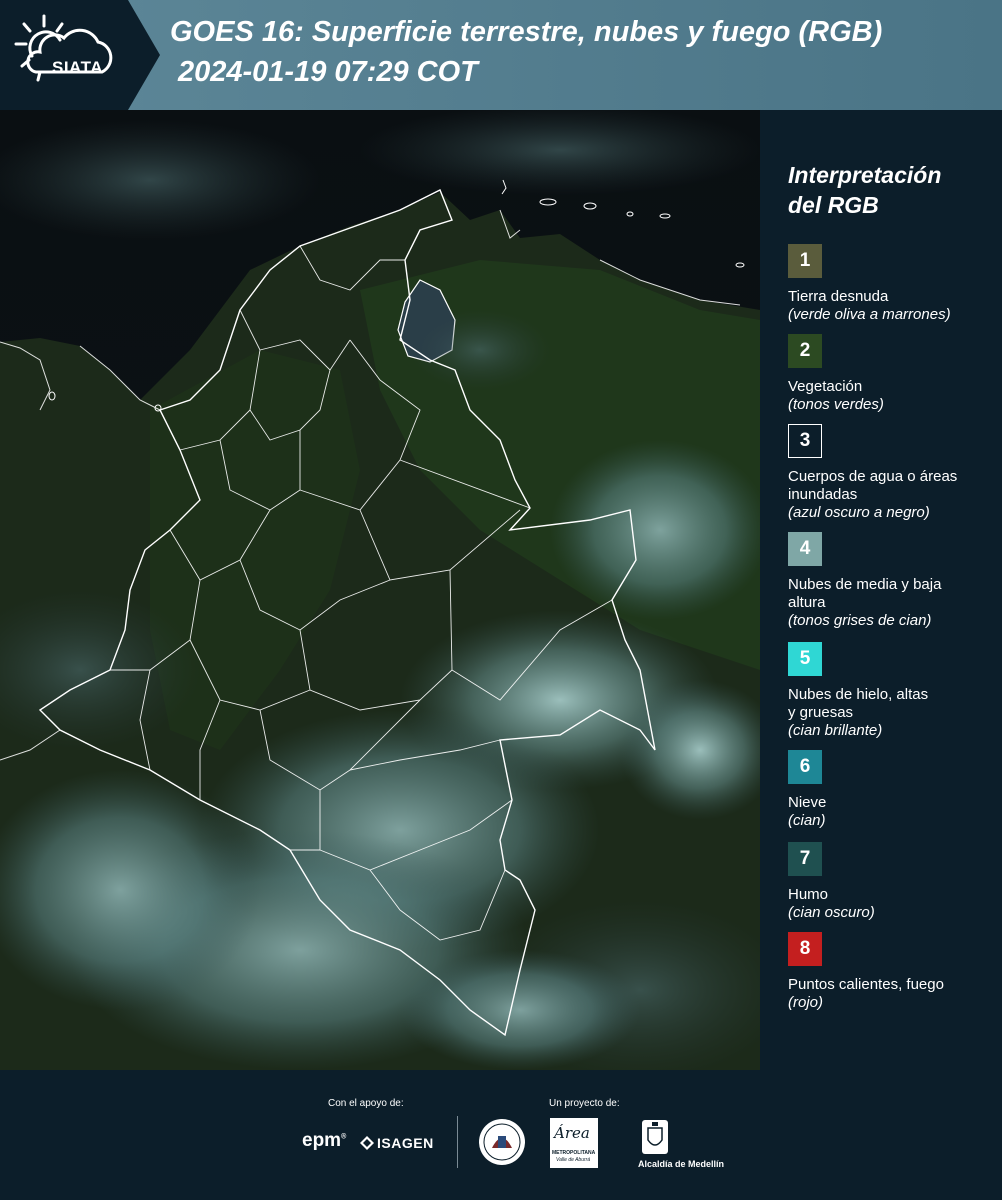 The height and width of the screenshot is (1200, 1002). What do you see at coordinates (838, 296) in the screenshot?
I see `legend-label: Tierra desnuda` at bounding box center [838, 296].